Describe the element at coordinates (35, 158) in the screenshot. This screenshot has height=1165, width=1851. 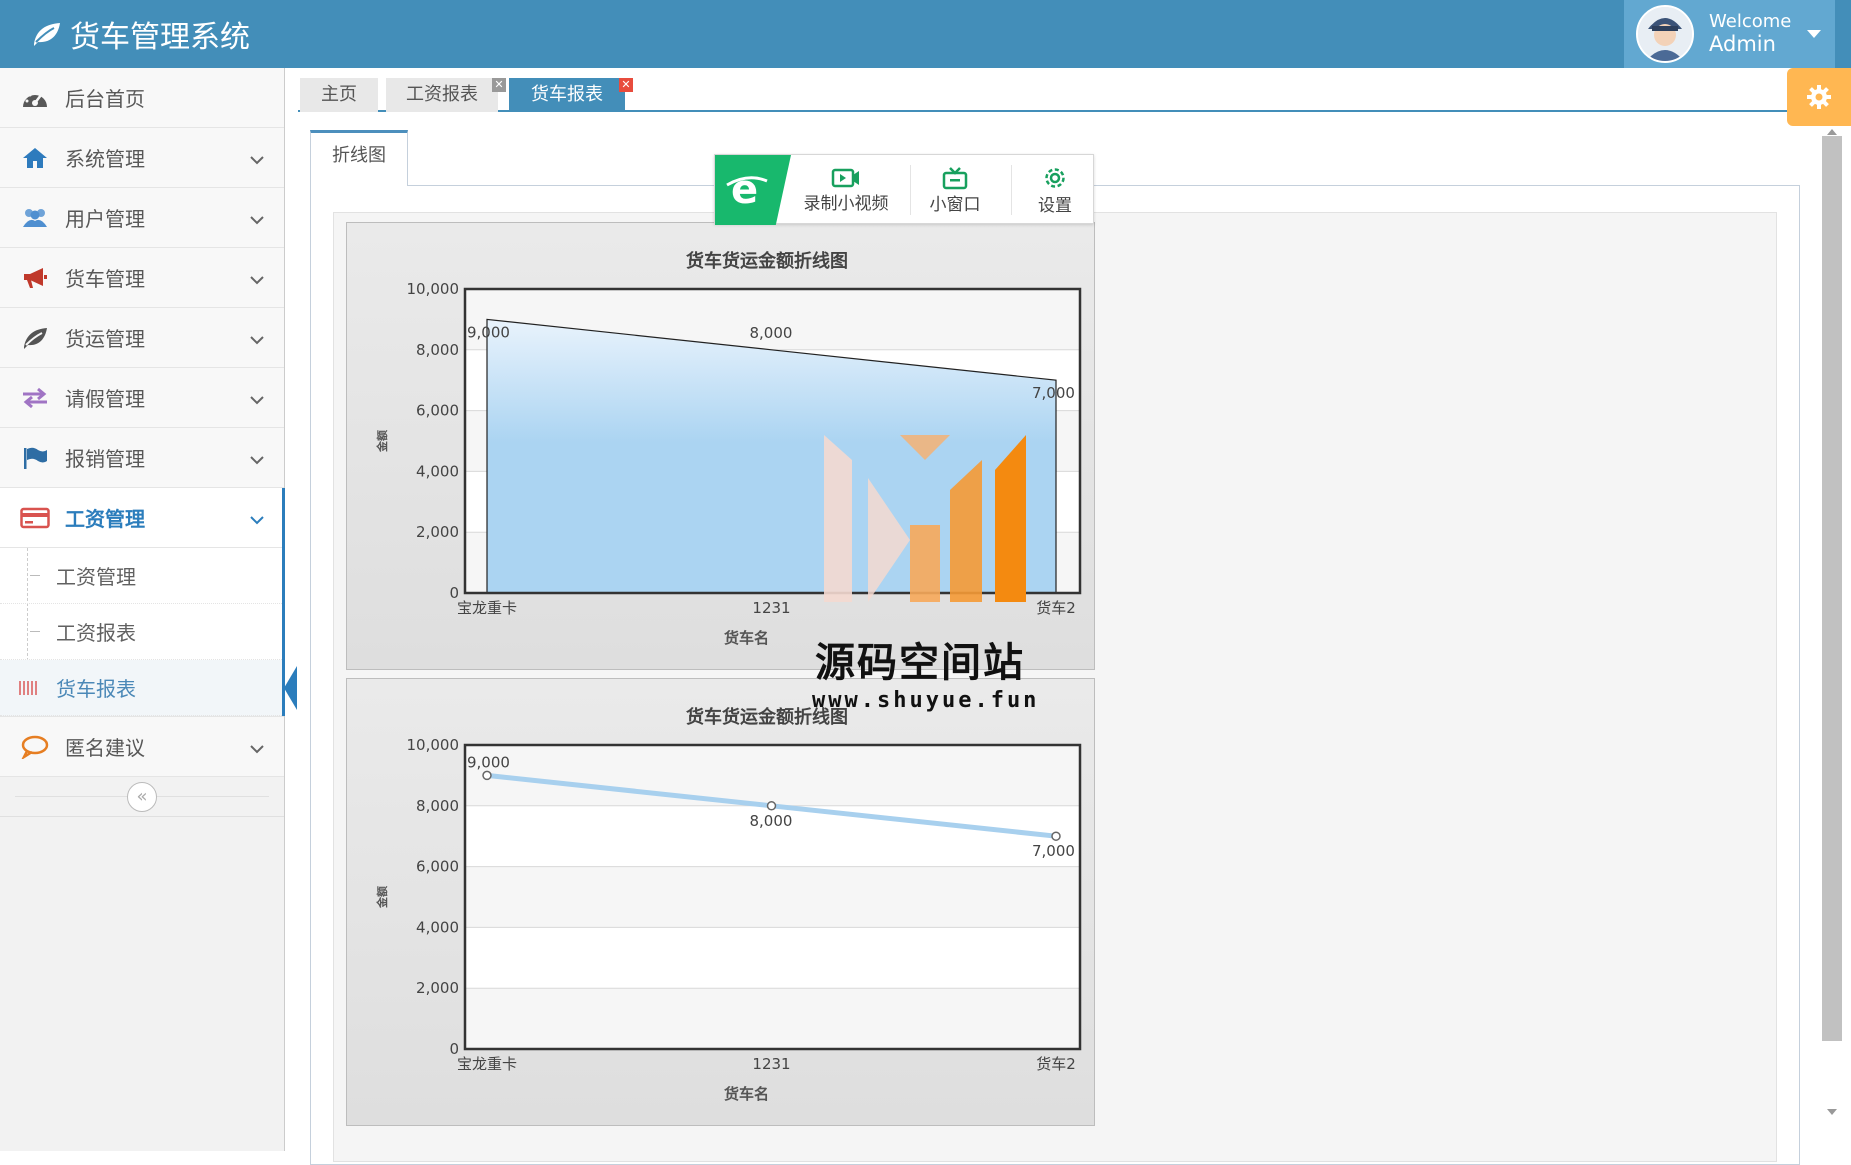
I see `home-icon` at that location.